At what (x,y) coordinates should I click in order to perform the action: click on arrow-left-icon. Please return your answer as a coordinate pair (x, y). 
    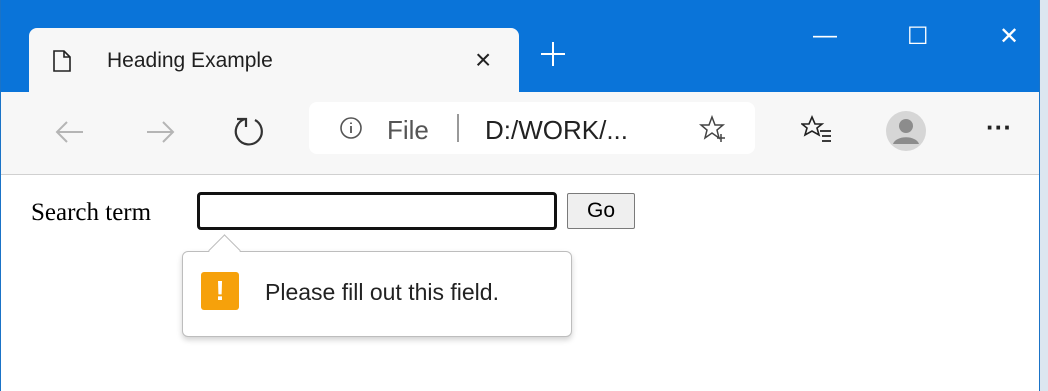
    Looking at the image, I should click on (69, 132).